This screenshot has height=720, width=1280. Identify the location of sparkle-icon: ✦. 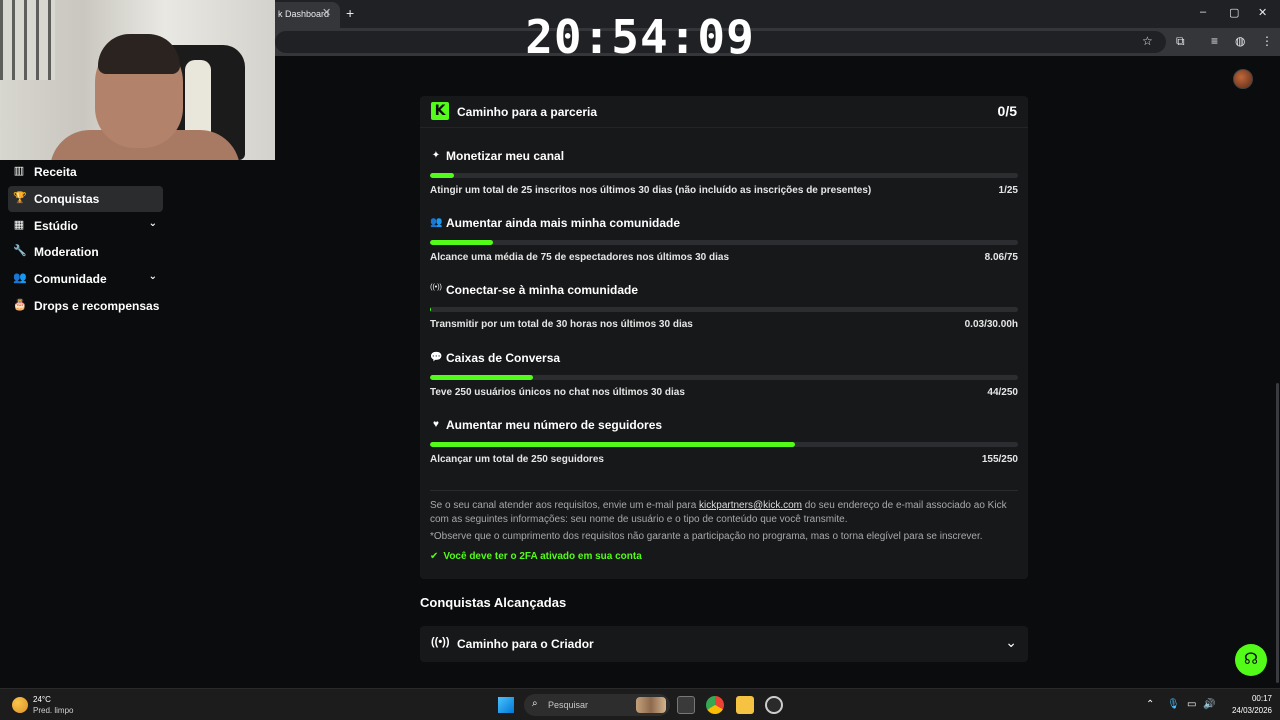
(436, 155).